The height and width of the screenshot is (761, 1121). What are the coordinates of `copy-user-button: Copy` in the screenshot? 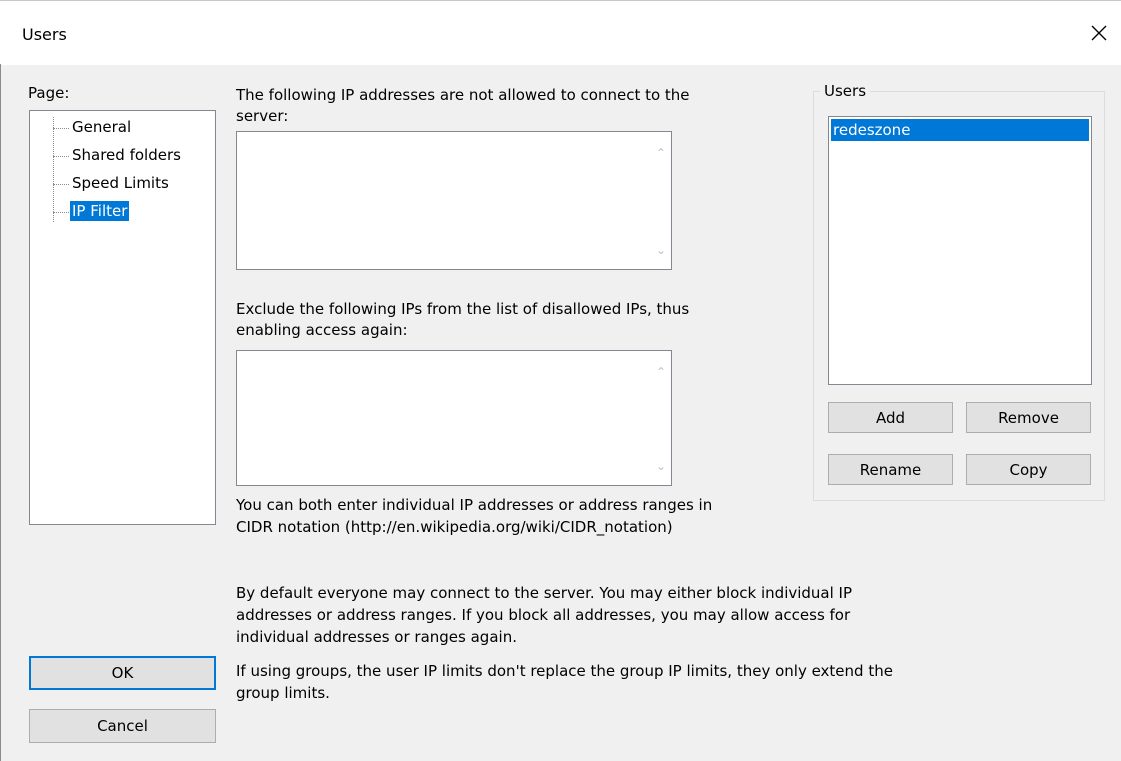 It's located at (1028, 469).